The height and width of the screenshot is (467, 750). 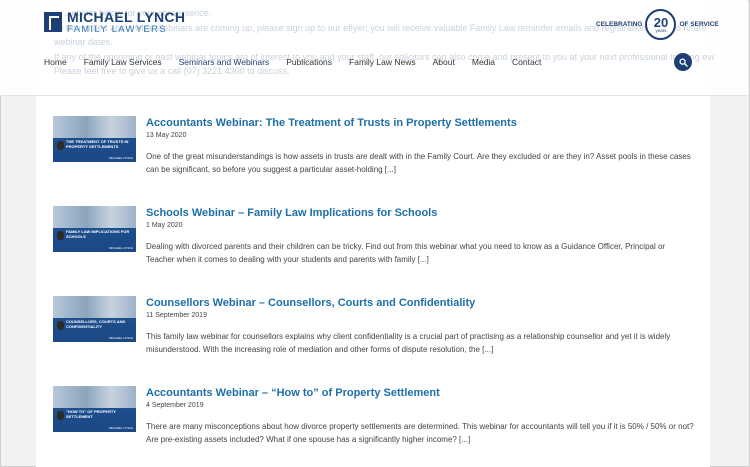 What do you see at coordinates (224, 62) in the screenshot?
I see `nav-seminars-and-webinars: Seminars and Webinars` at bounding box center [224, 62].